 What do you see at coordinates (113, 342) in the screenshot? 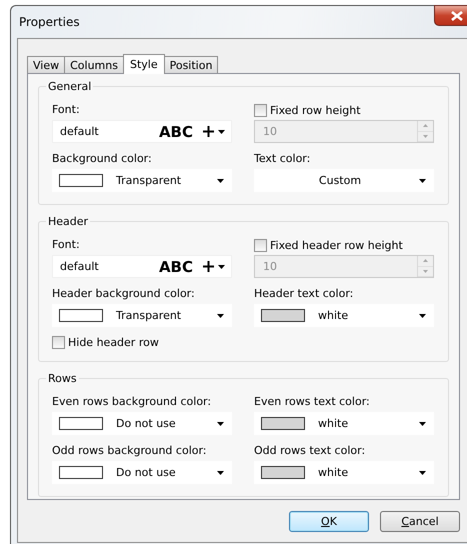
I see `checkbox-label: Hide header row` at bounding box center [113, 342].